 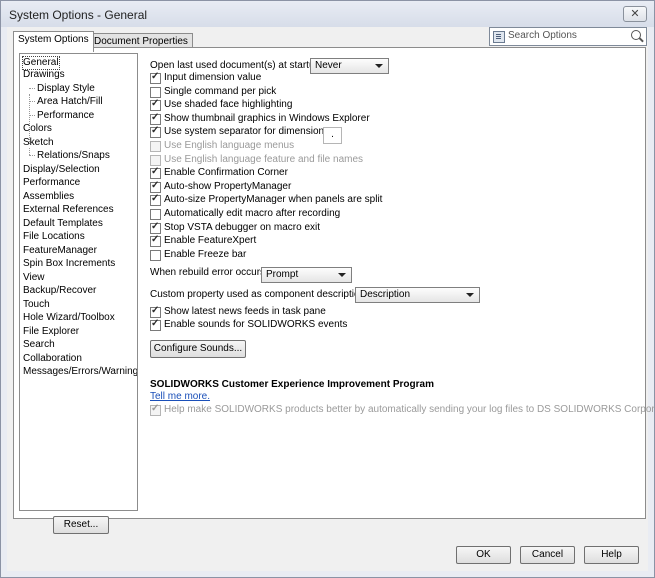 I want to click on option-label: Enable FeatureXpert, so click(x=210, y=240).